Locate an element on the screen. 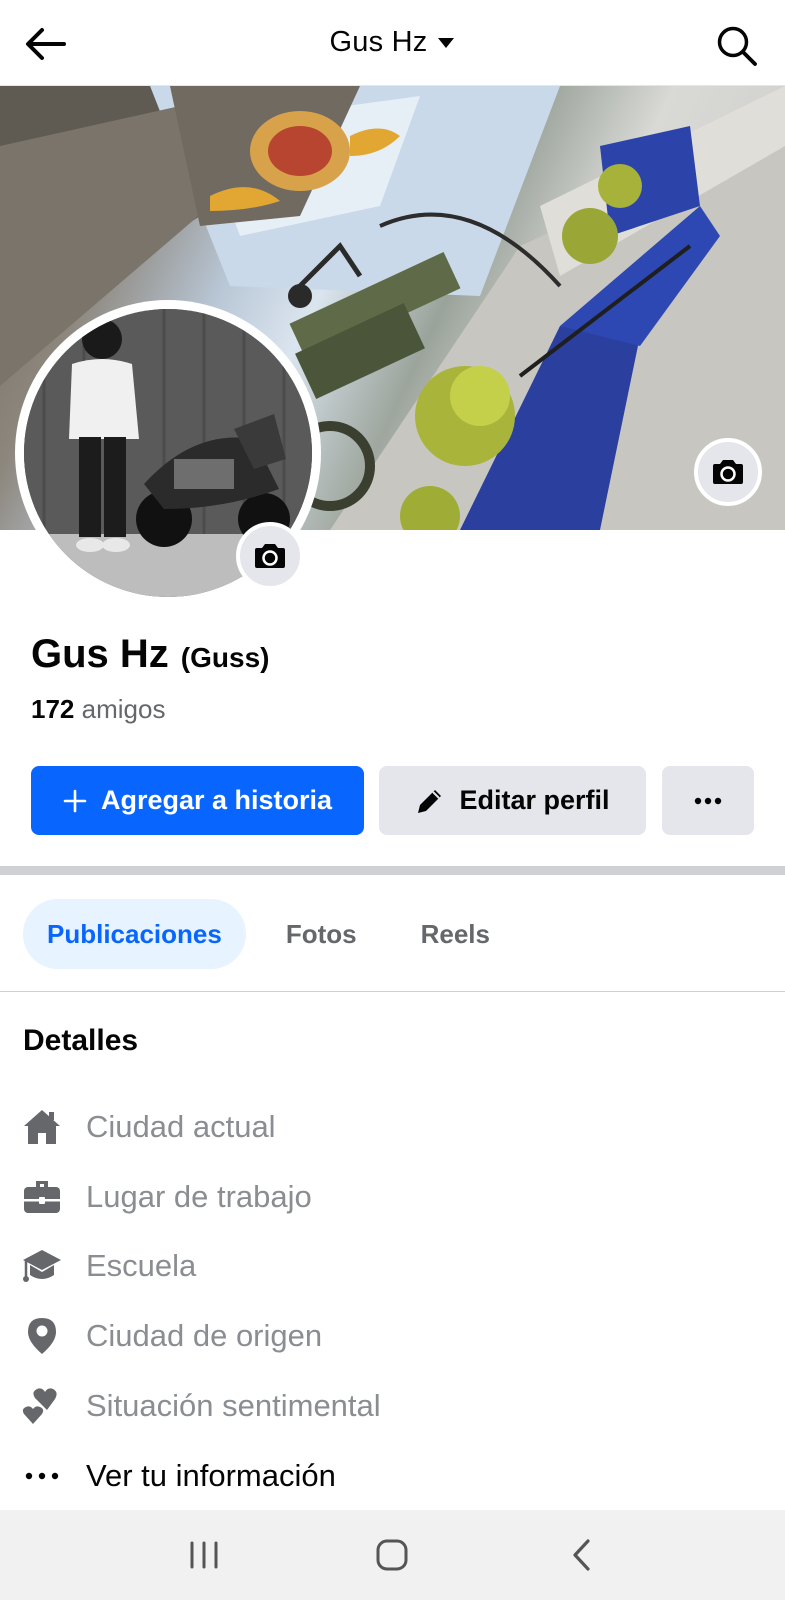 The image size is (785, 1600). profile-switcher: Gus Hz is located at coordinates (392, 42).